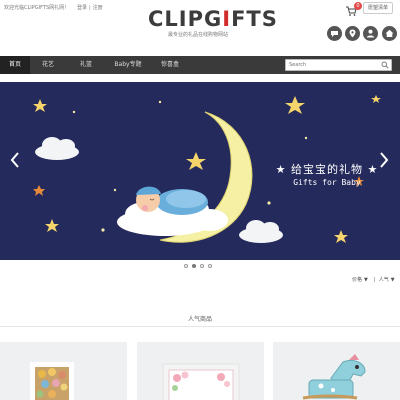 This screenshot has height=400, width=400. Describe the element at coordinates (128, 65) in the screenshot. I see `nav-item-baby: Baby专题` at that location.